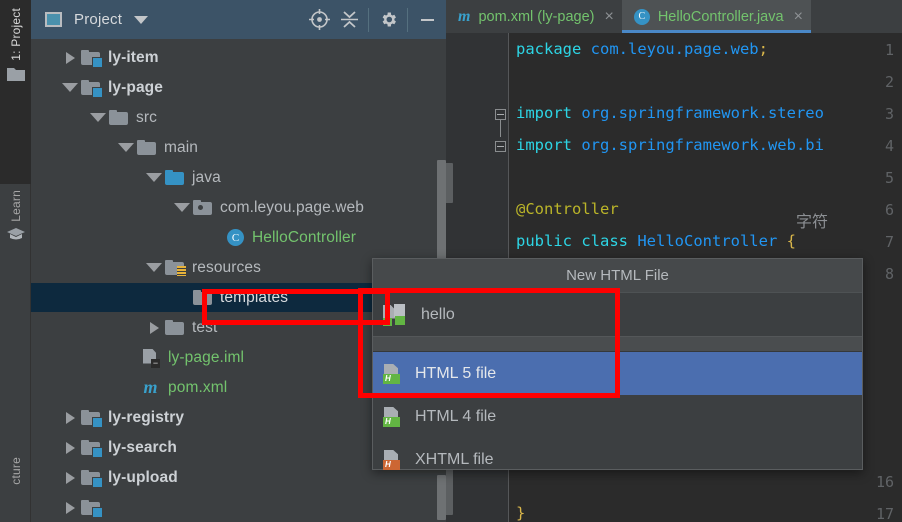  What do you see at coordinates (642, 49) in the screenshot?
I see `code-line-1: package com.leyou.page.web;` at bounding box center [642, 49].